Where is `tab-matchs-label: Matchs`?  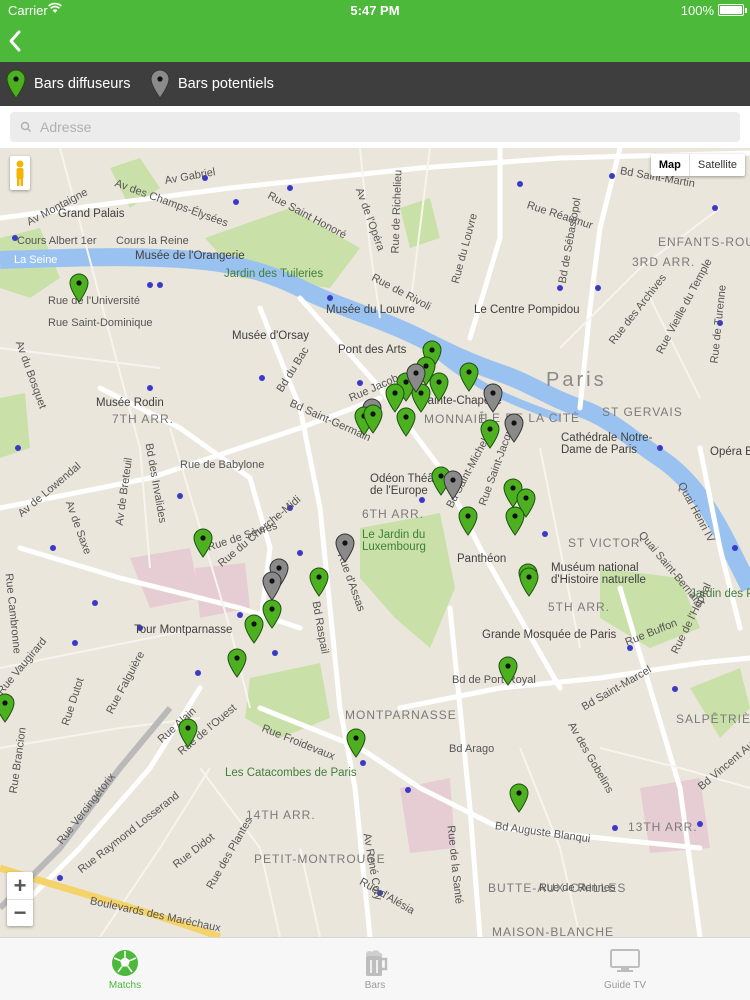
tab-matchs-label: Matchs is located at coordinates (125, 985).